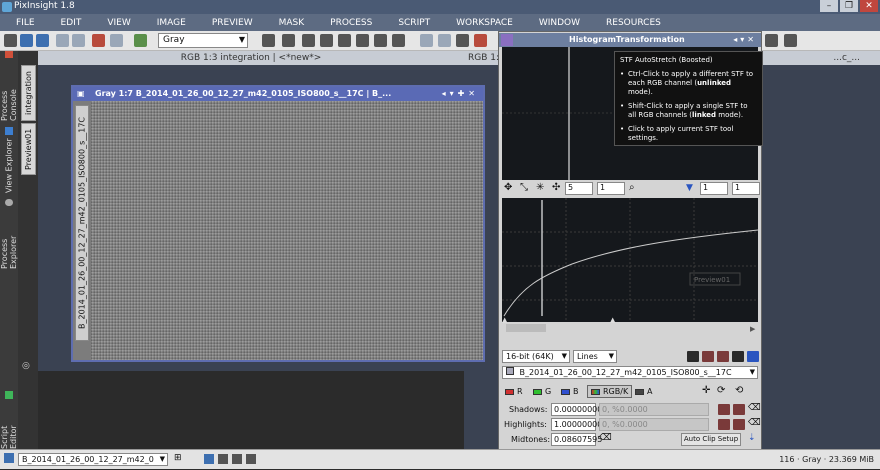  What do you see at coordinates (9, 160) in the screenshot?
I see `tab-view-explorer: View Explorer` at bounding box center [9, 160].